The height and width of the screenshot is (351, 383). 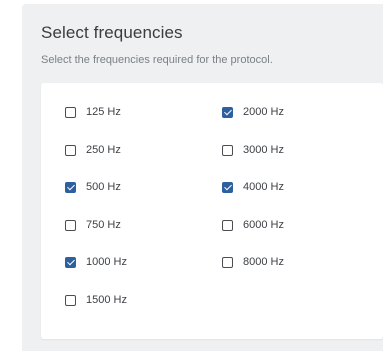 I want to click on frequency-label: 6000 Hz, so click(x=263, y=224).